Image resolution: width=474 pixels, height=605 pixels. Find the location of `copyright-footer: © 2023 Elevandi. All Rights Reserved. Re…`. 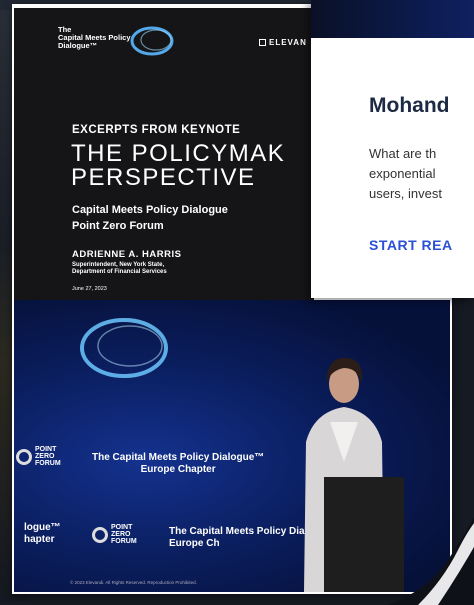

copyright-footer: © 2023 Elevandi. All Rights Reserved. Re… is located at coordinates (133, 582).